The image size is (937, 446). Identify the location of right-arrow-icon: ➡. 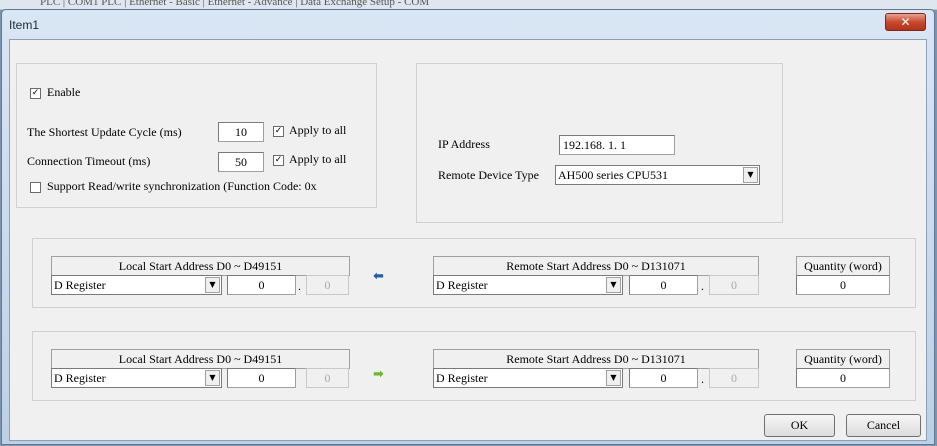
(378, 374).